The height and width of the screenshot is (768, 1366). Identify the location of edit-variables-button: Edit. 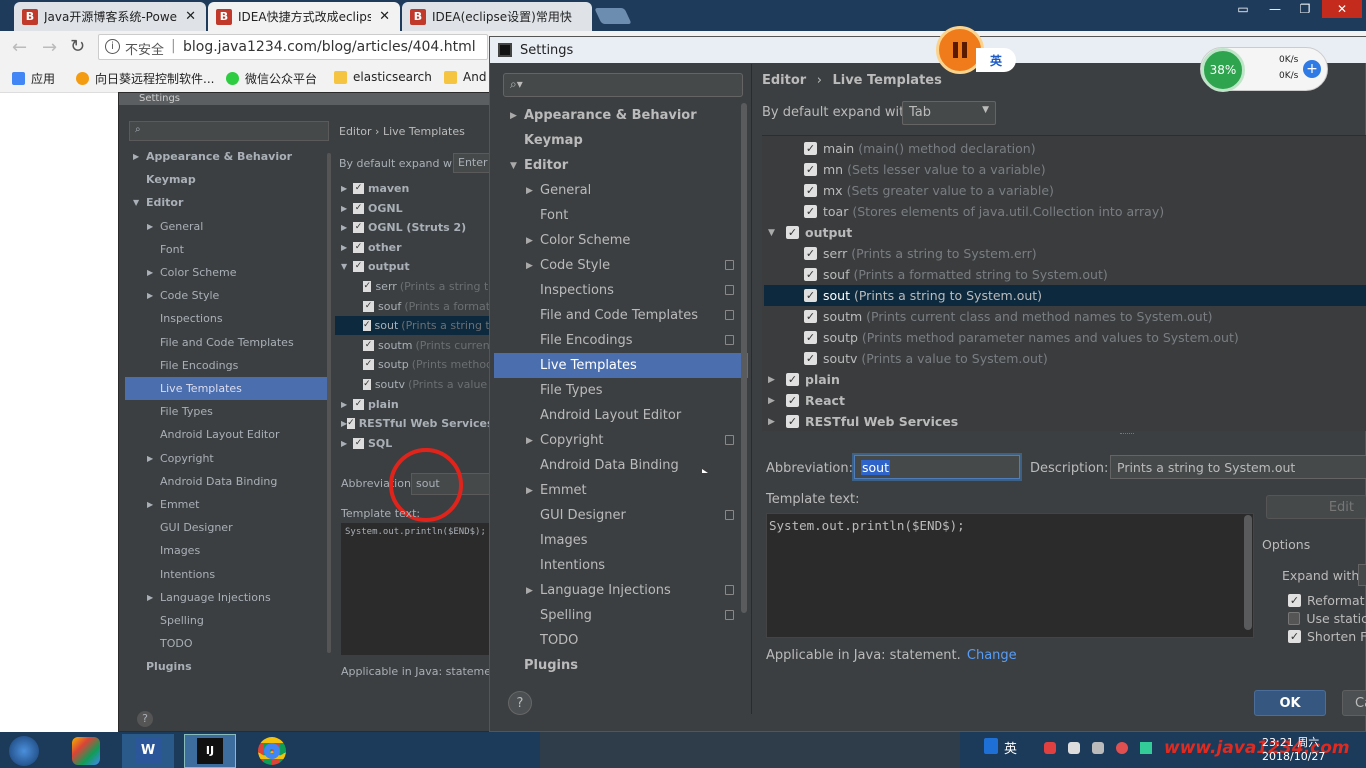
(1316, 507).